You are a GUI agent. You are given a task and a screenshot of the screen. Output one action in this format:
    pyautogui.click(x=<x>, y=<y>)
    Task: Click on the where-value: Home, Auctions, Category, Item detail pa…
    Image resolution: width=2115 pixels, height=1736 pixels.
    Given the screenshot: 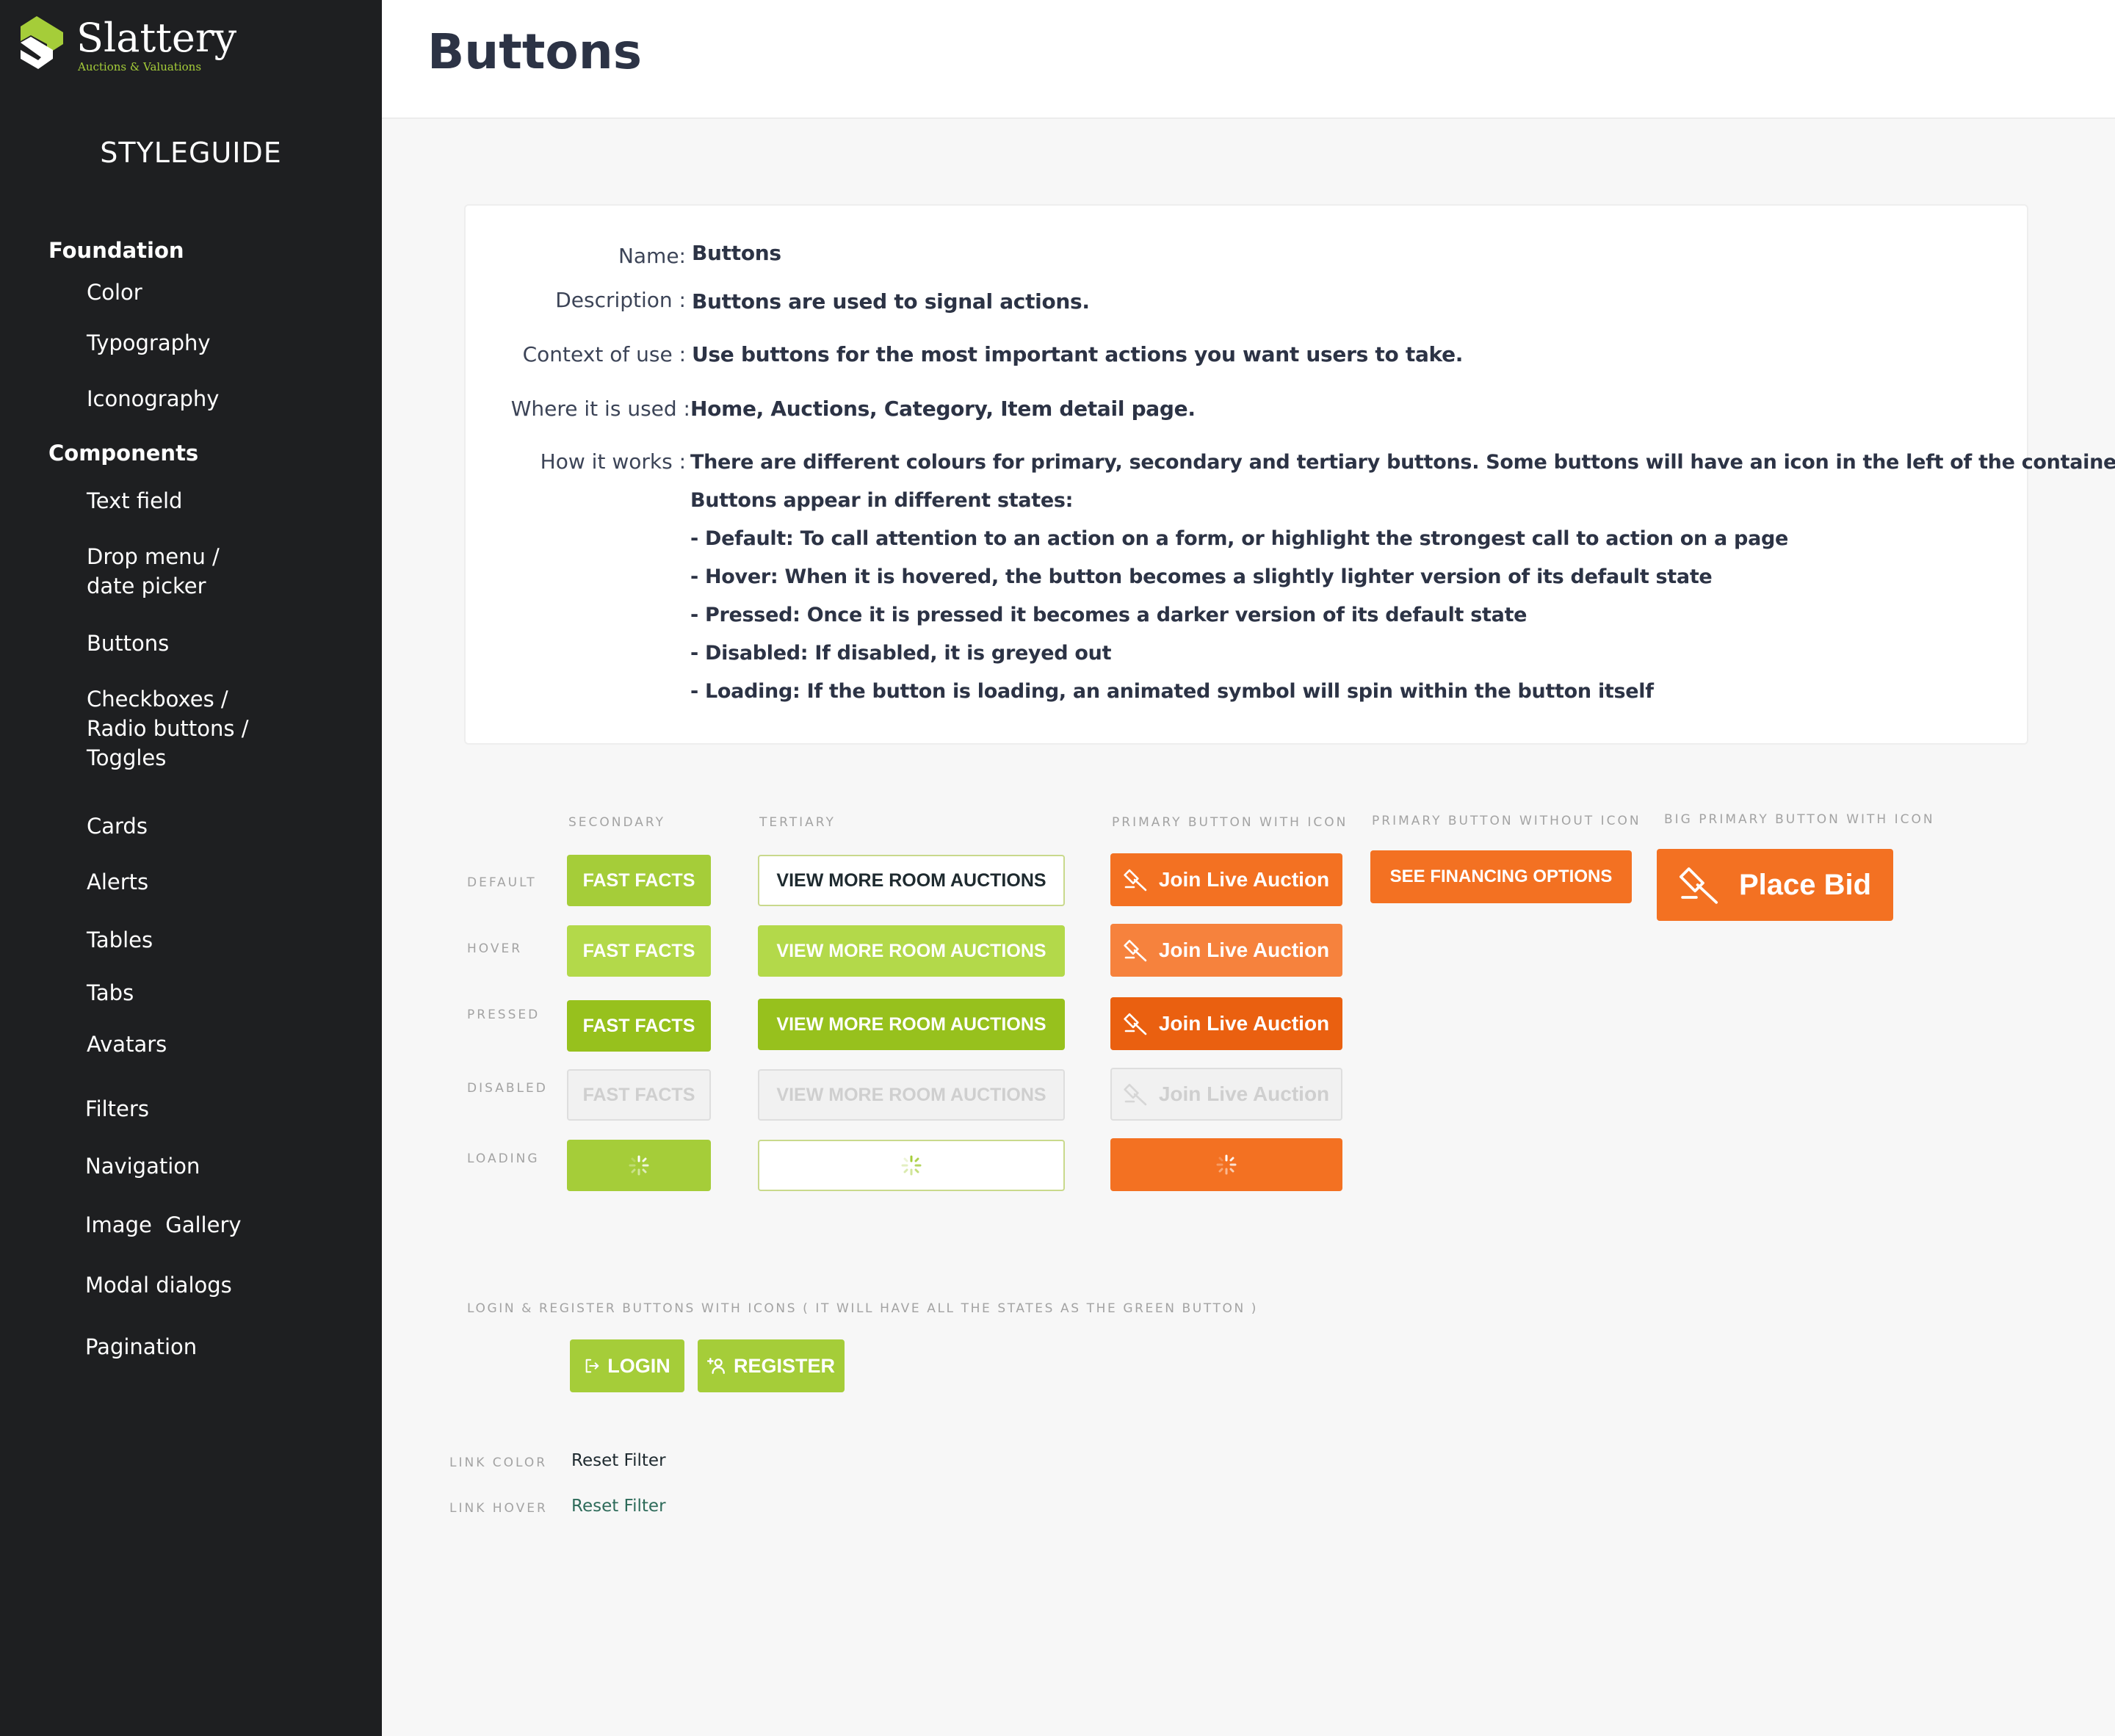 What is the action you would take?
    pyautogui.click(x=943, y=409)
    